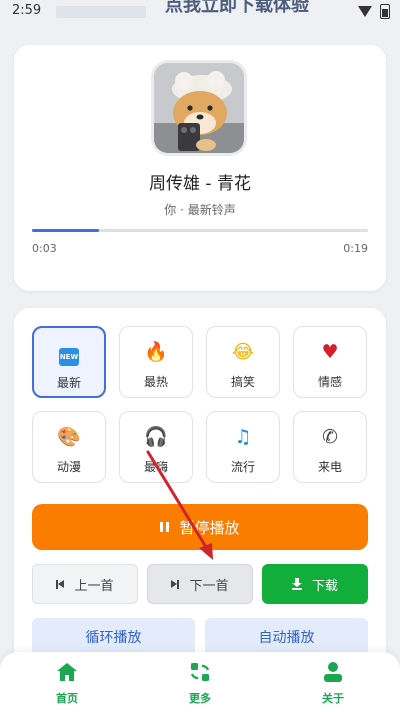  I want to click on category-label: 最新, so click(68, 383).